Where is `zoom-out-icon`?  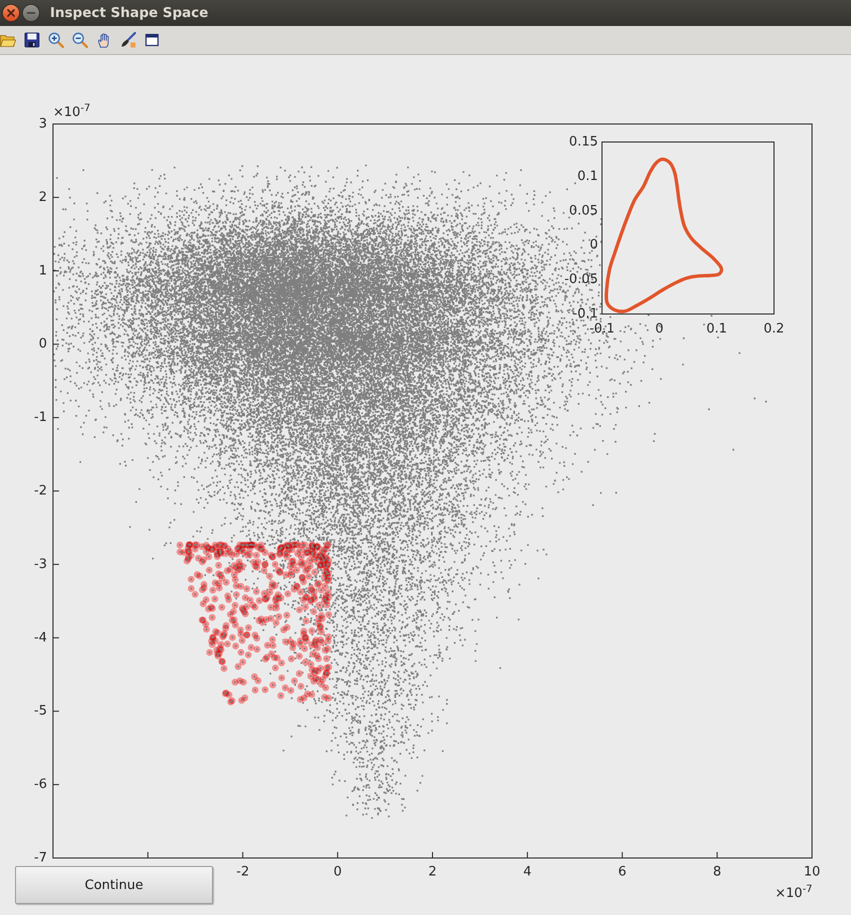 zoom-out-icon is located at coordinates (80, 40).